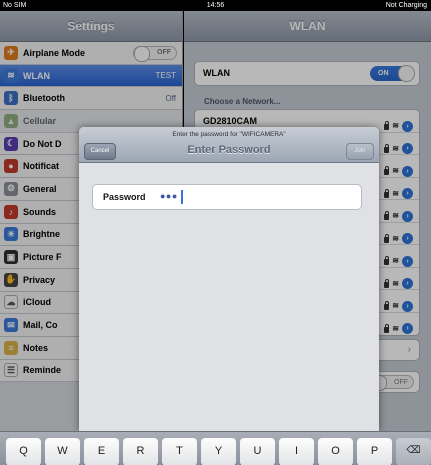 The height and width of the screenshot is (465, 431). Describe the element at coordinates (62, 451) in the screenshot. I see `key: W` at that location.